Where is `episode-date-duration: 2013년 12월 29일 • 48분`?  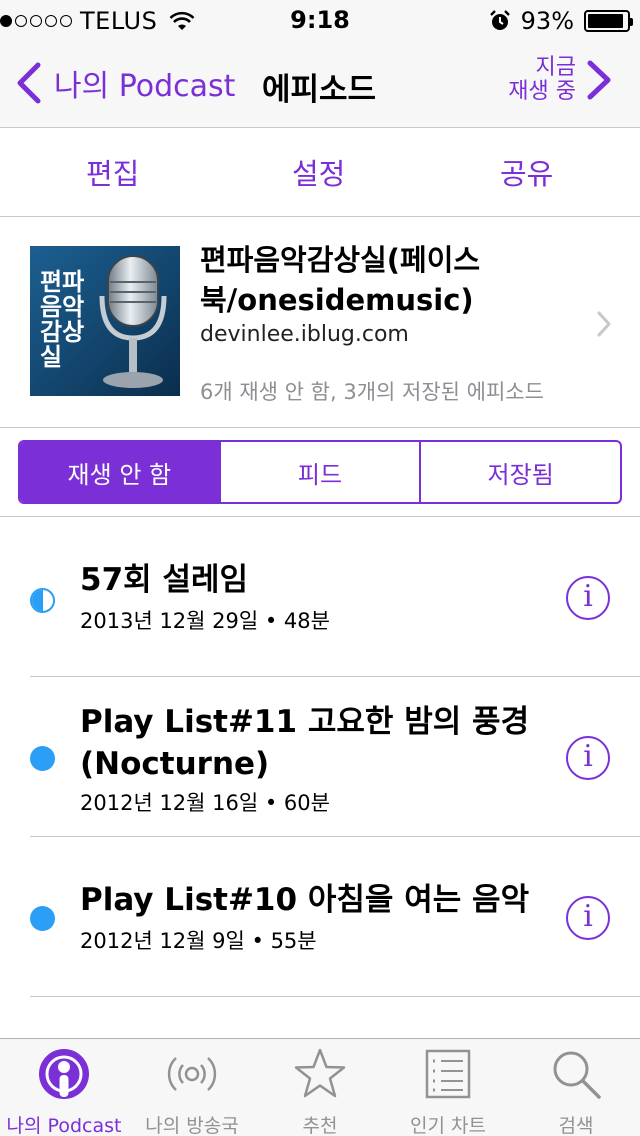
episode-date-duration: 2013년 12월 29일 • 48분 is located at coordinates (205, 621).